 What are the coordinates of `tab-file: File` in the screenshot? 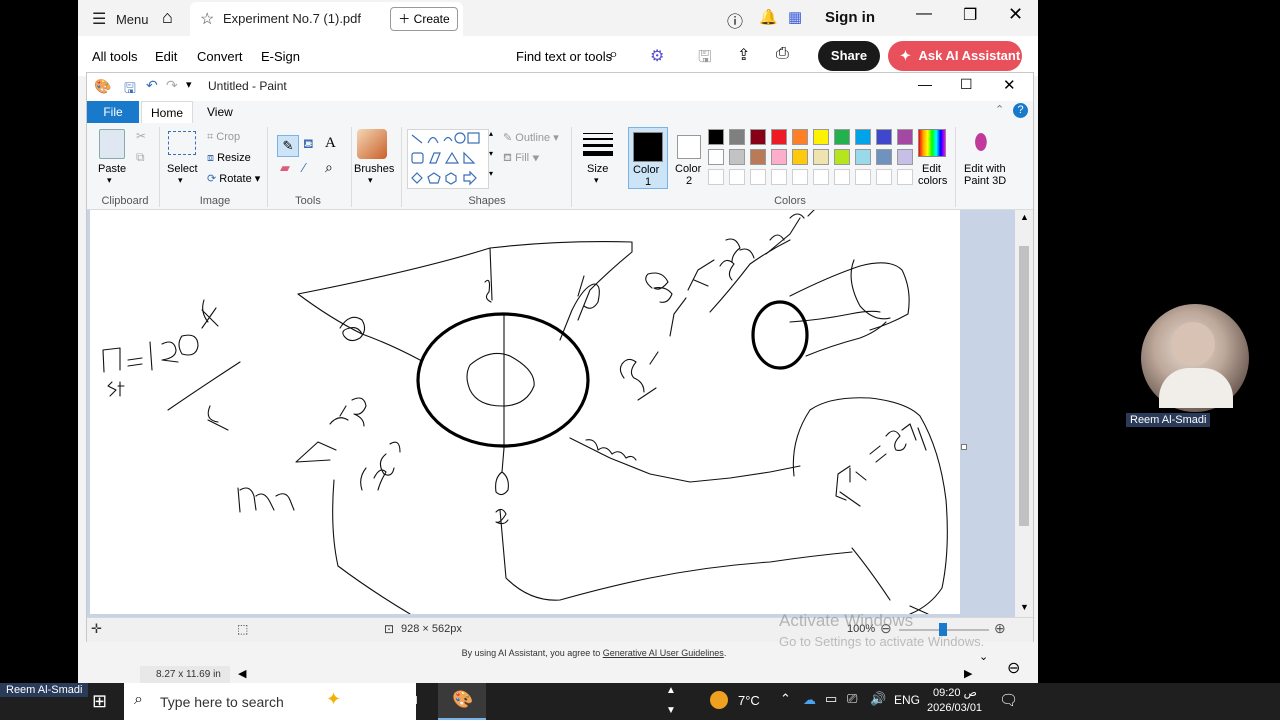 It's located at (113, 112).